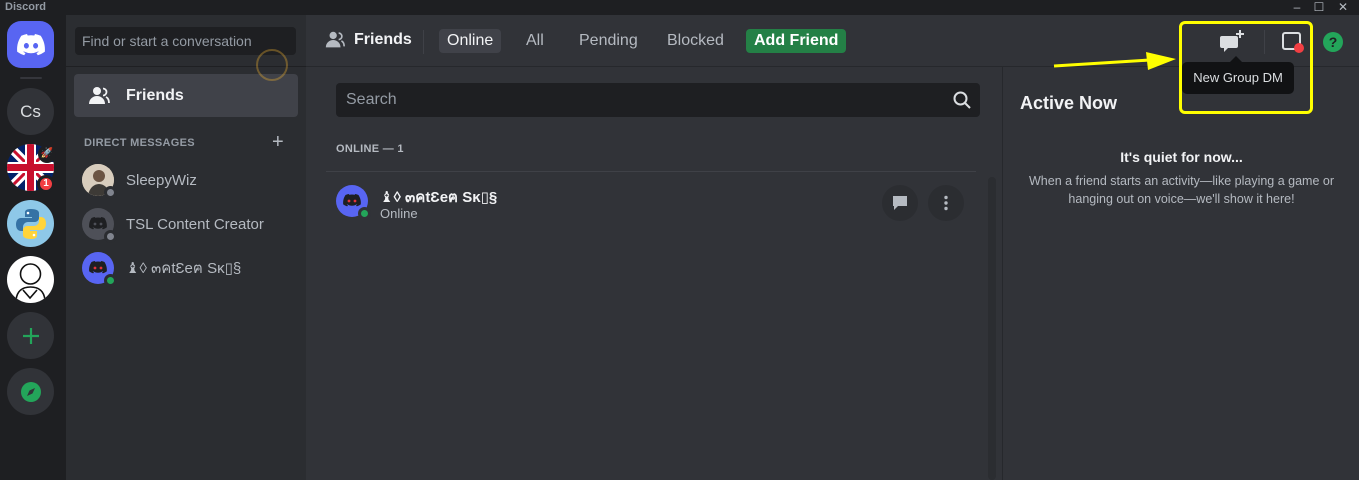  Describe the element at coordinates (371, 99) in the screenshot. I see `search-placeholder: Search` at that location.